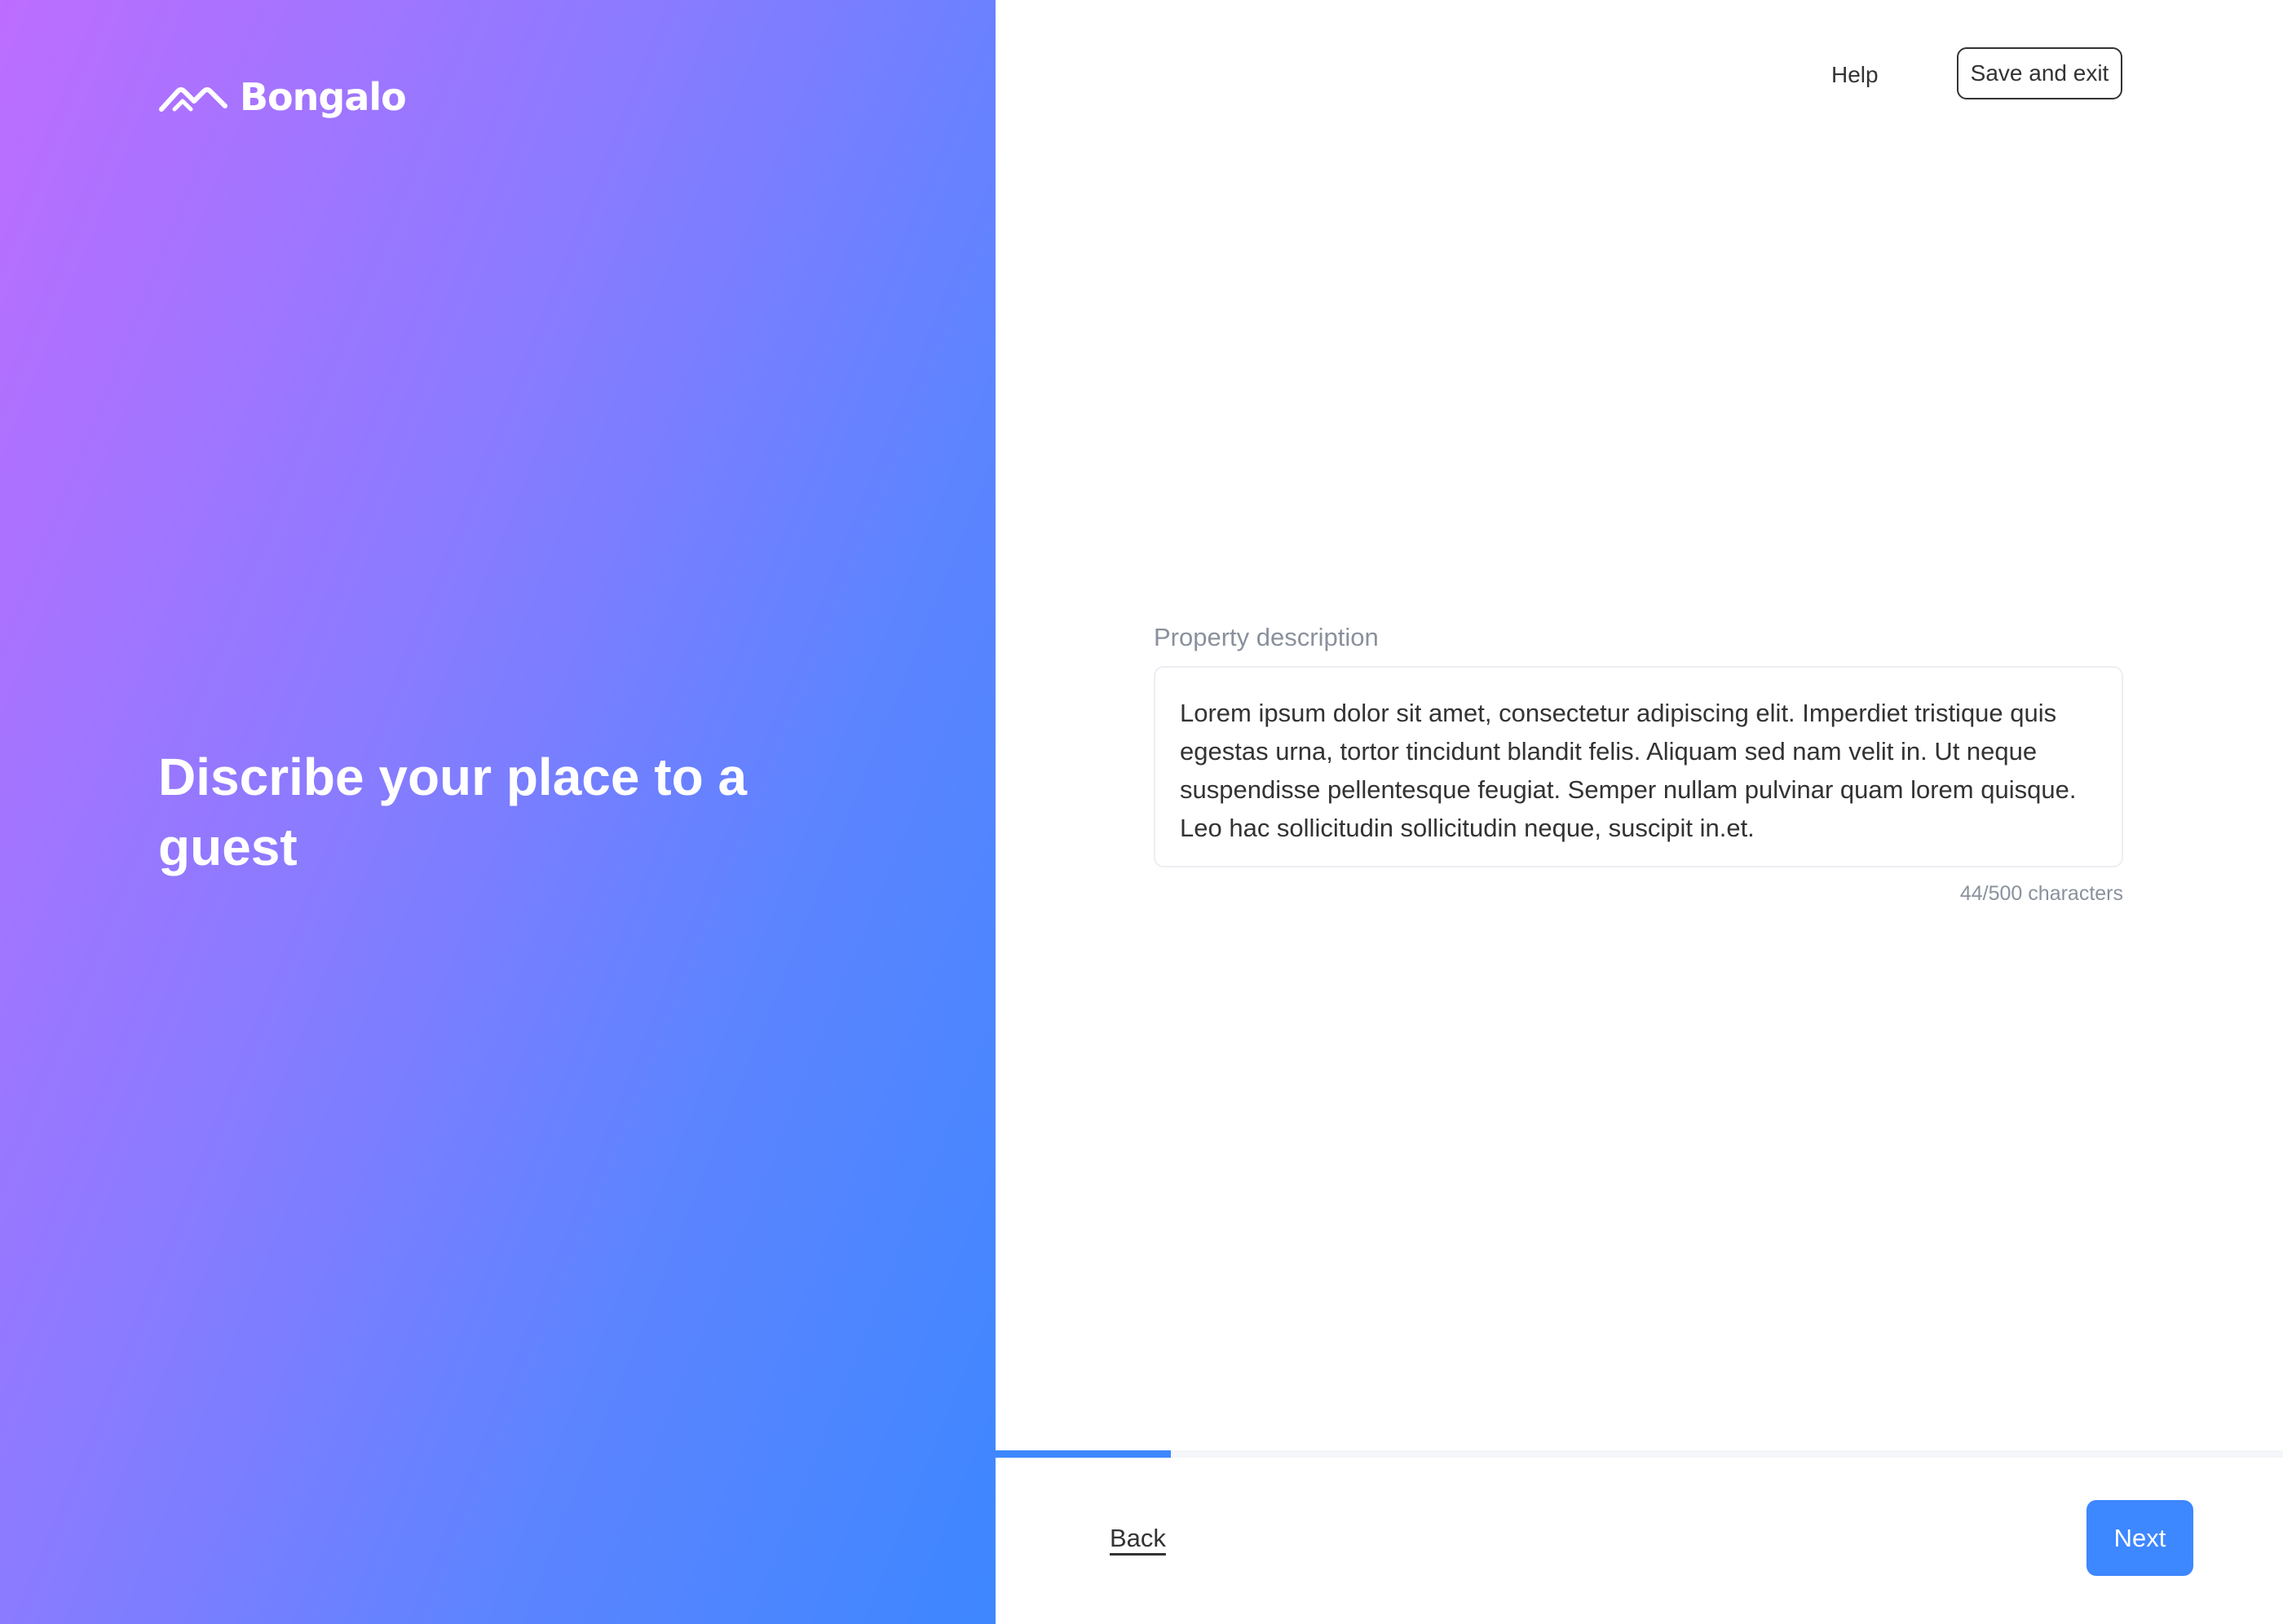 The width and height of the screenshot is (2283, 1624). I want to click on brand-name: Bongalo, so click(323, 97).